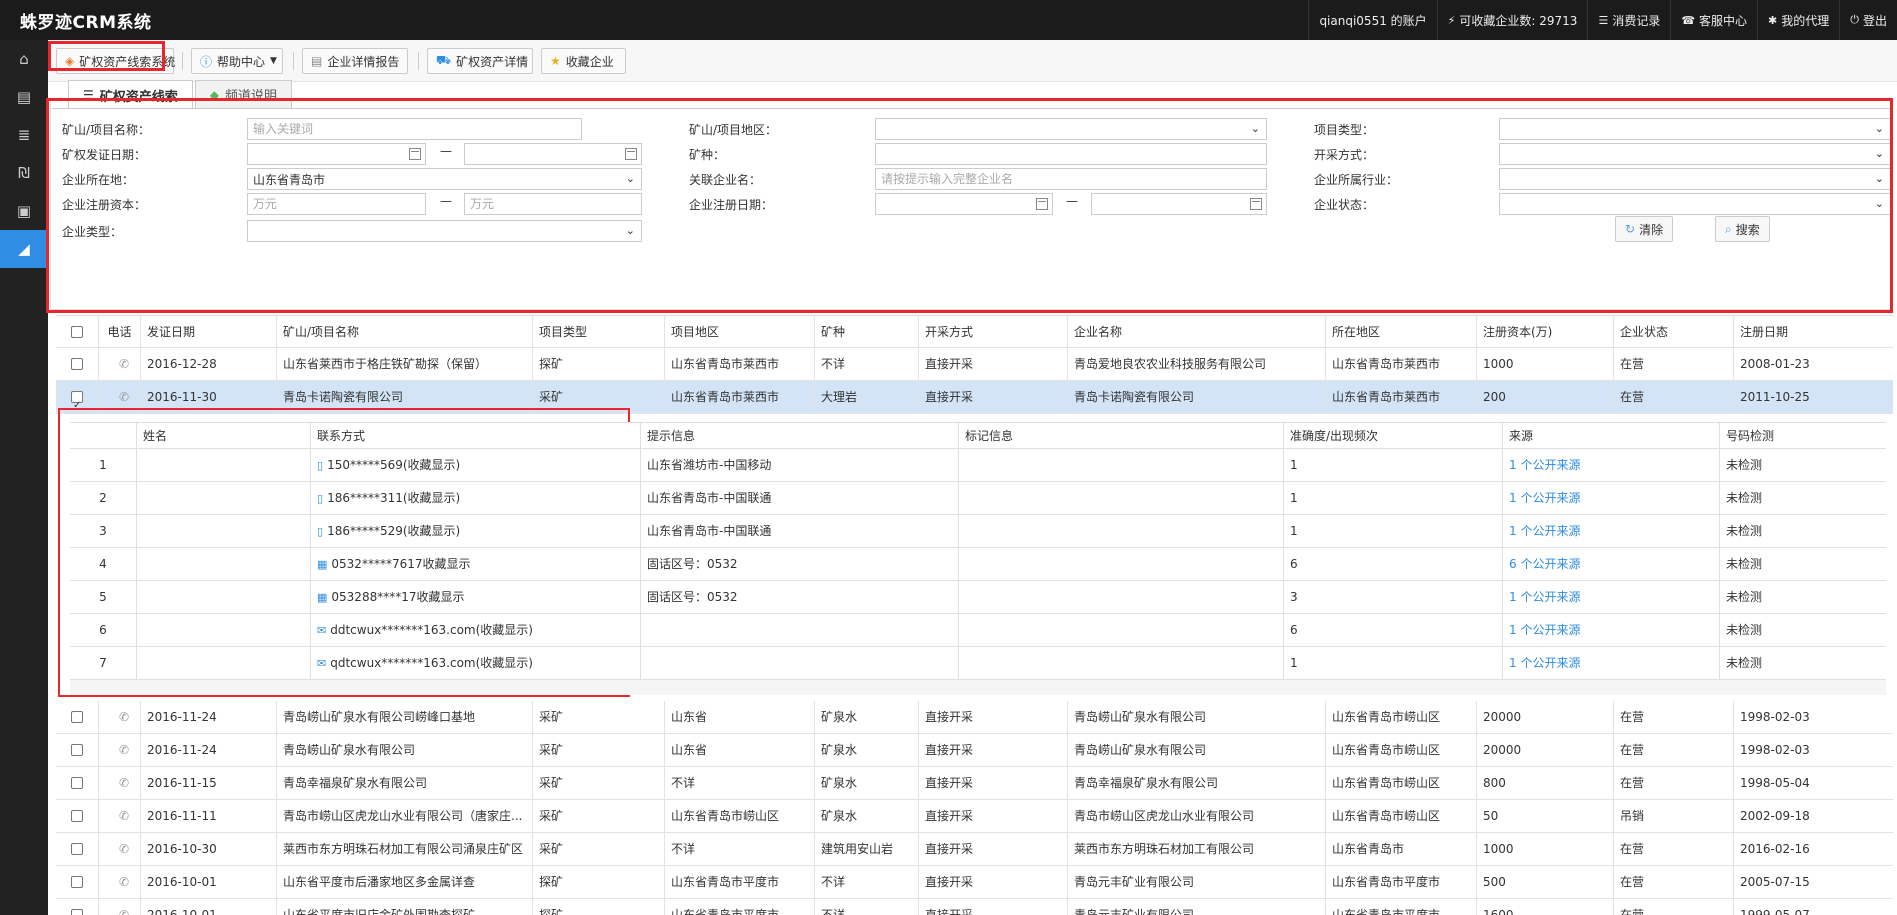 The height and width of the screenshot is (915, 1897). Describe the element at coordinates (237, 61) in the screenshot. I see `help-center-button: ⓘ 帮助中心 ▼` at that location.